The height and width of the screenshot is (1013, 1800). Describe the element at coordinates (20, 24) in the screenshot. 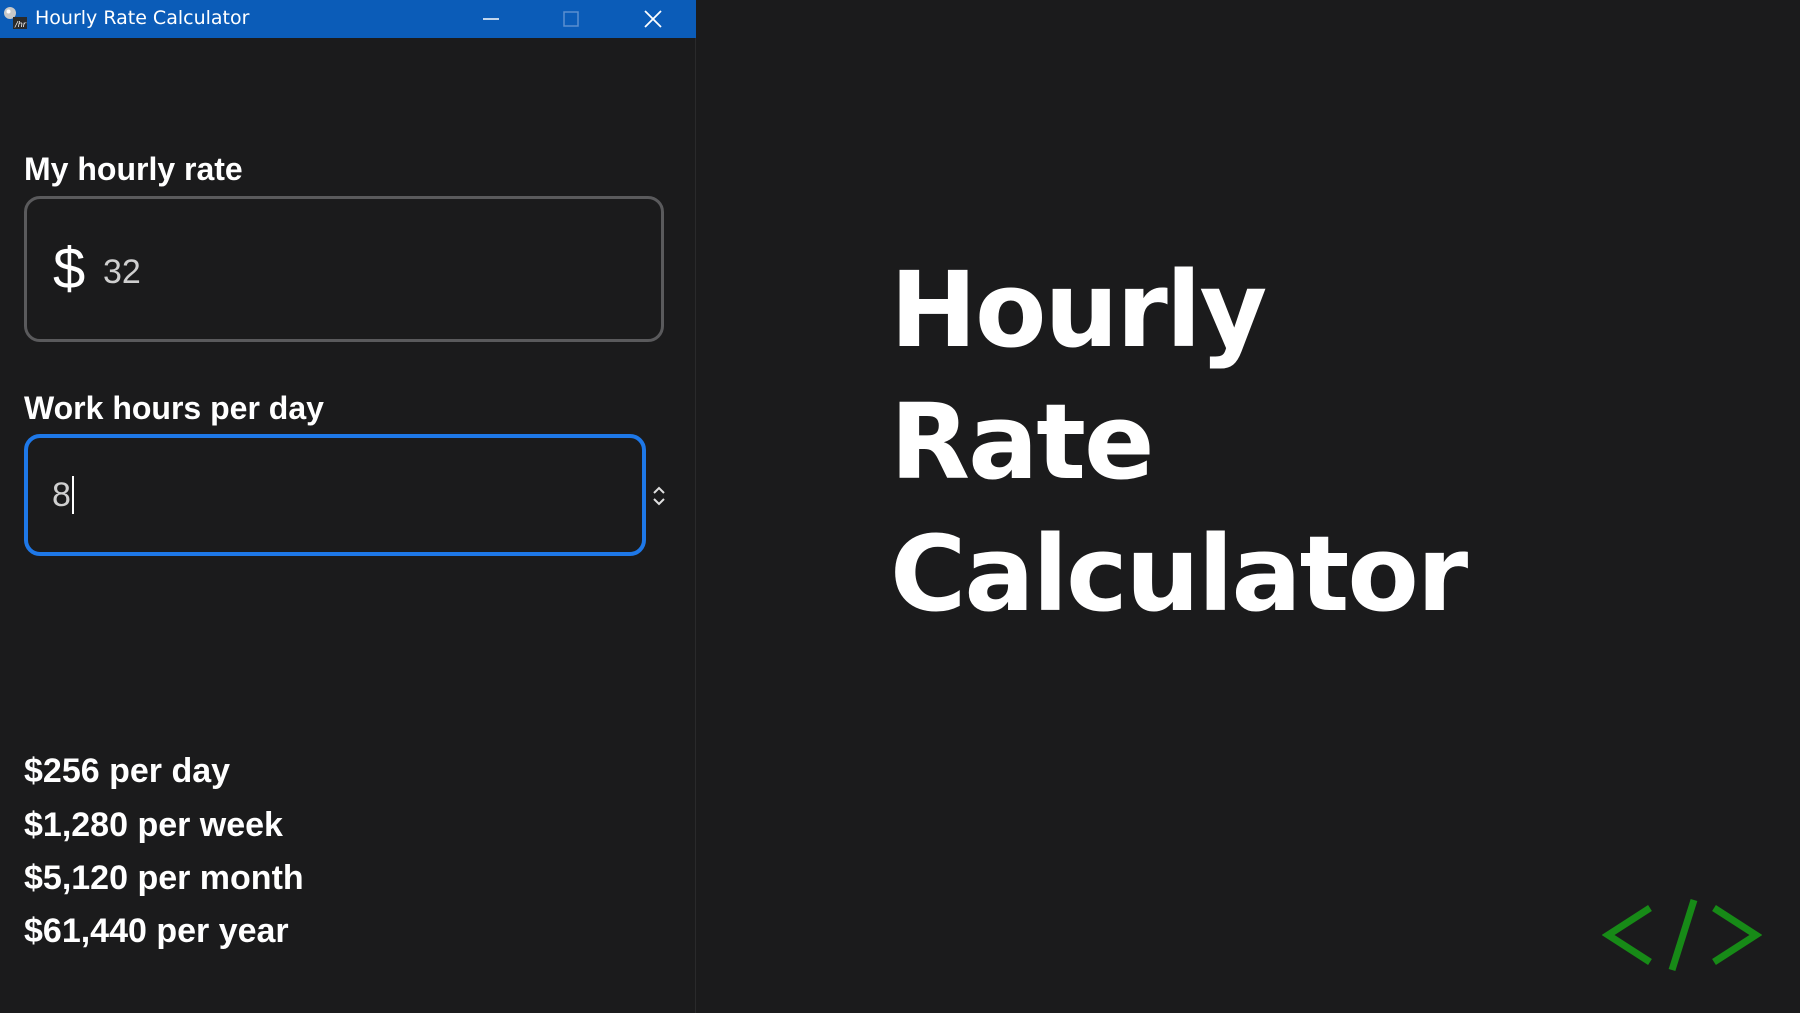

I see `svg-text: /hr` at that location.